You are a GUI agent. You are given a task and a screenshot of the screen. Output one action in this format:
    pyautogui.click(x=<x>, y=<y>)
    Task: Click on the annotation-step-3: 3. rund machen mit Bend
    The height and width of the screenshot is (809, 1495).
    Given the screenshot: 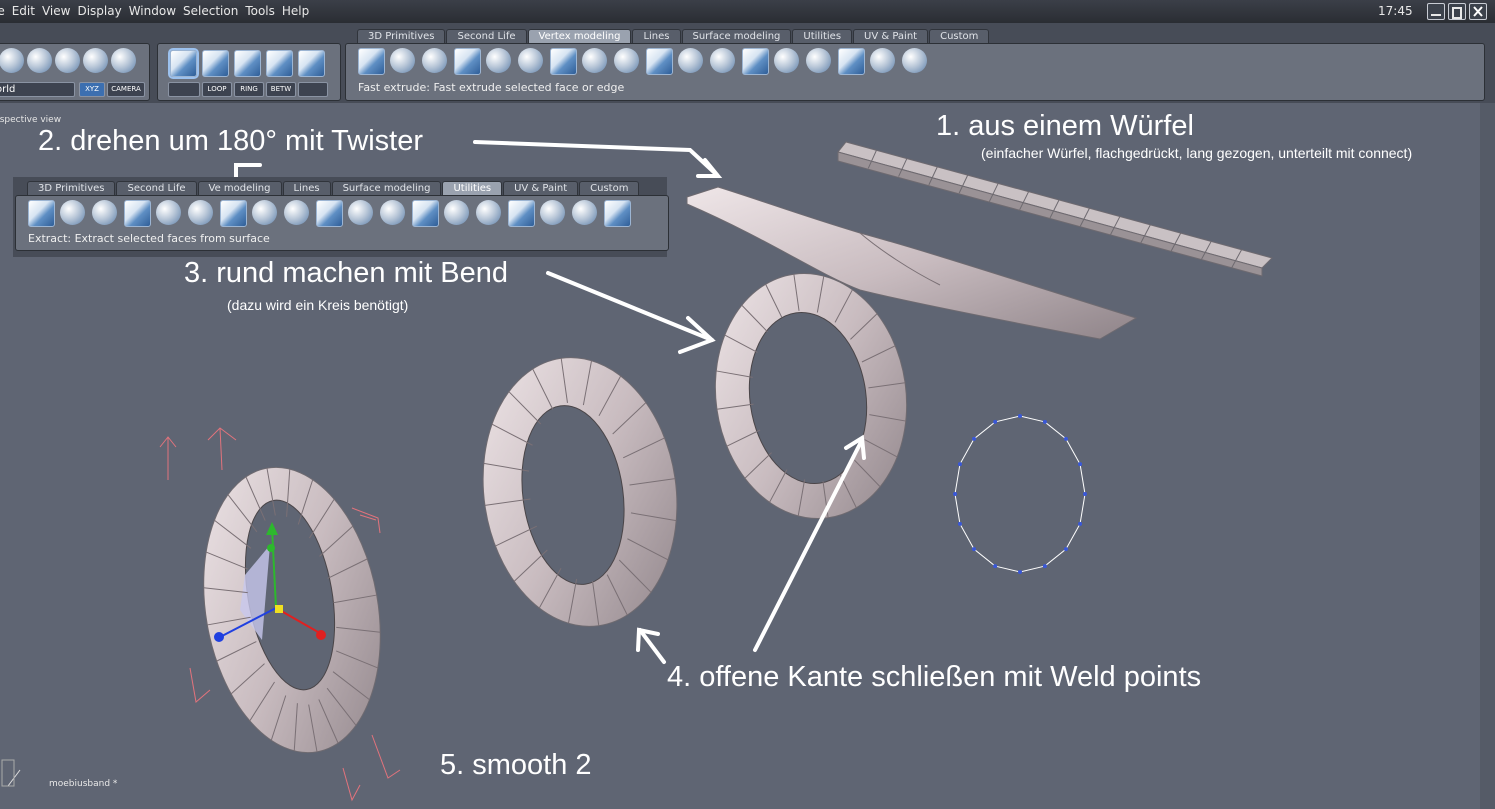 What is the action you would take?
    pyautogui.click(x=346, y=273)
    